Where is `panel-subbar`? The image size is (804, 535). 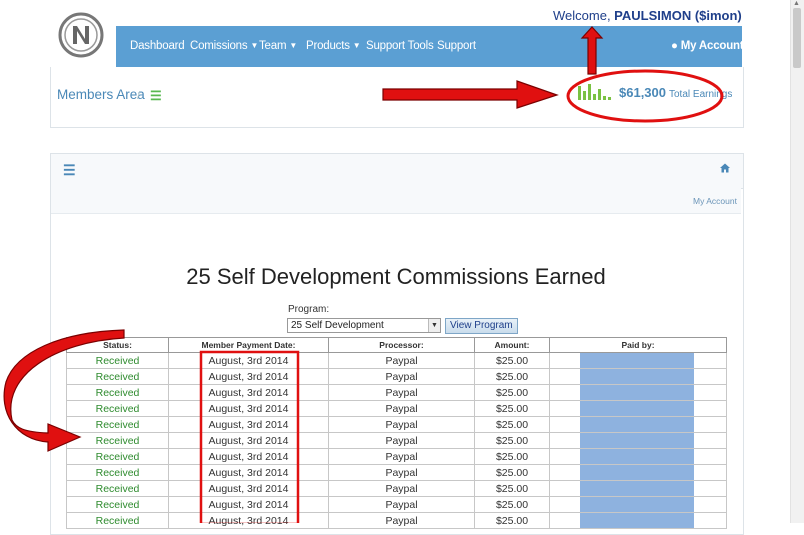
panel-subbar is located at coordinates (396, 201).